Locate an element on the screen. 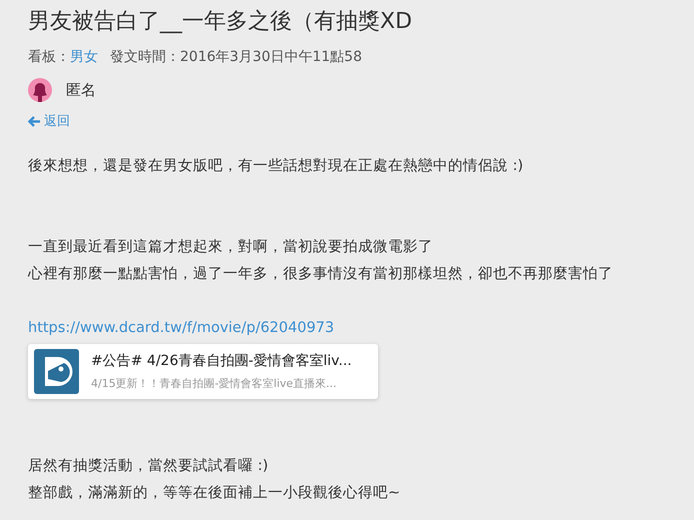  post-link: https://www.dcard.tw/f/movie/p/62040973 is located at coordinates (347, 328).